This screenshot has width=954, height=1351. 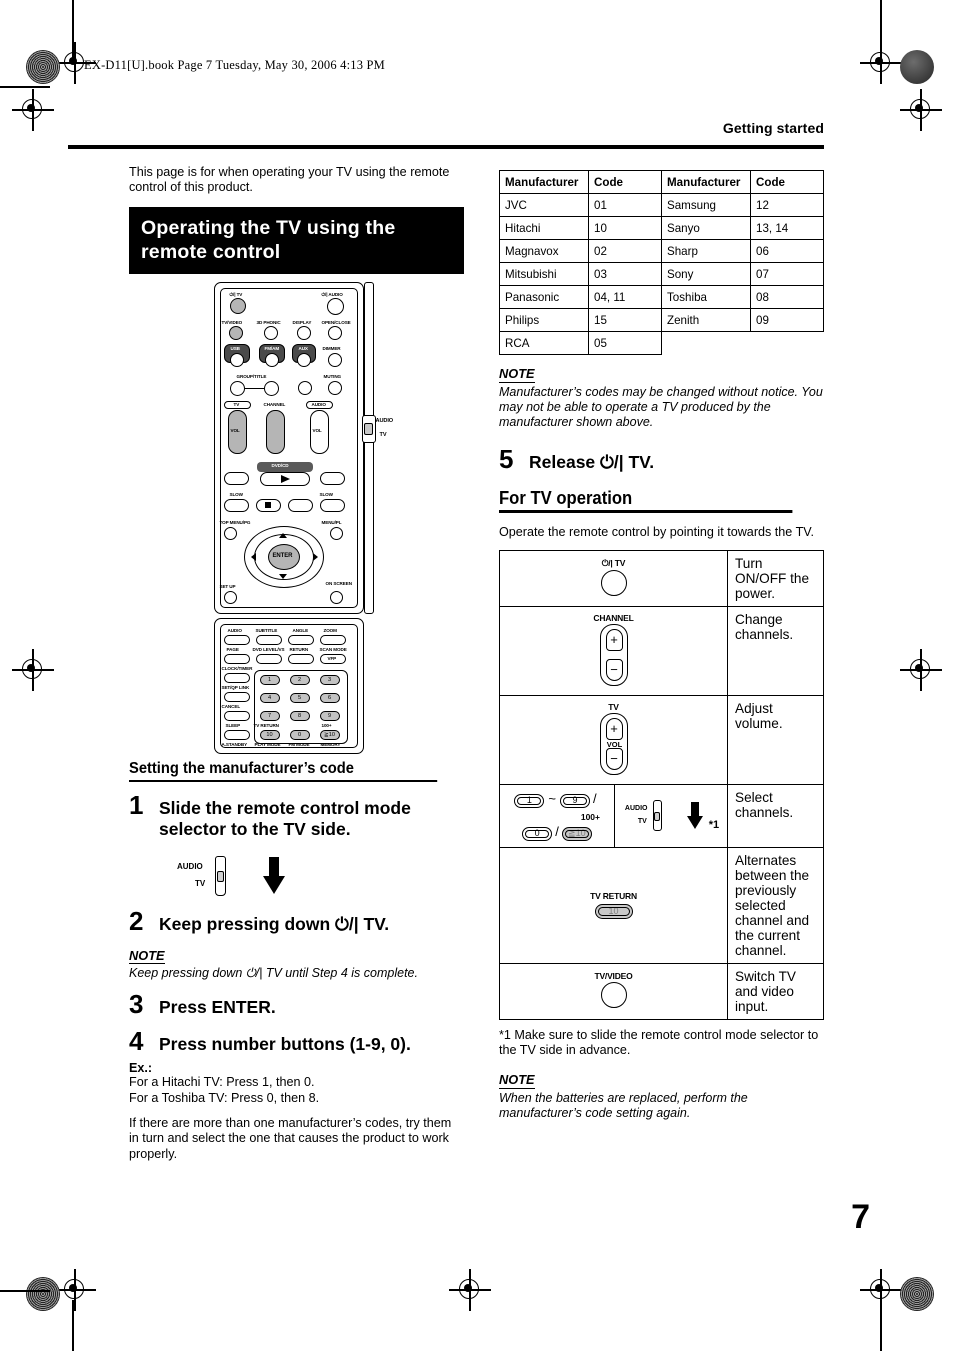 What do you see at coordinates (613, 995) in the screenshot?
I see `tv-video-button-icon` at bounding box center [613, 995].